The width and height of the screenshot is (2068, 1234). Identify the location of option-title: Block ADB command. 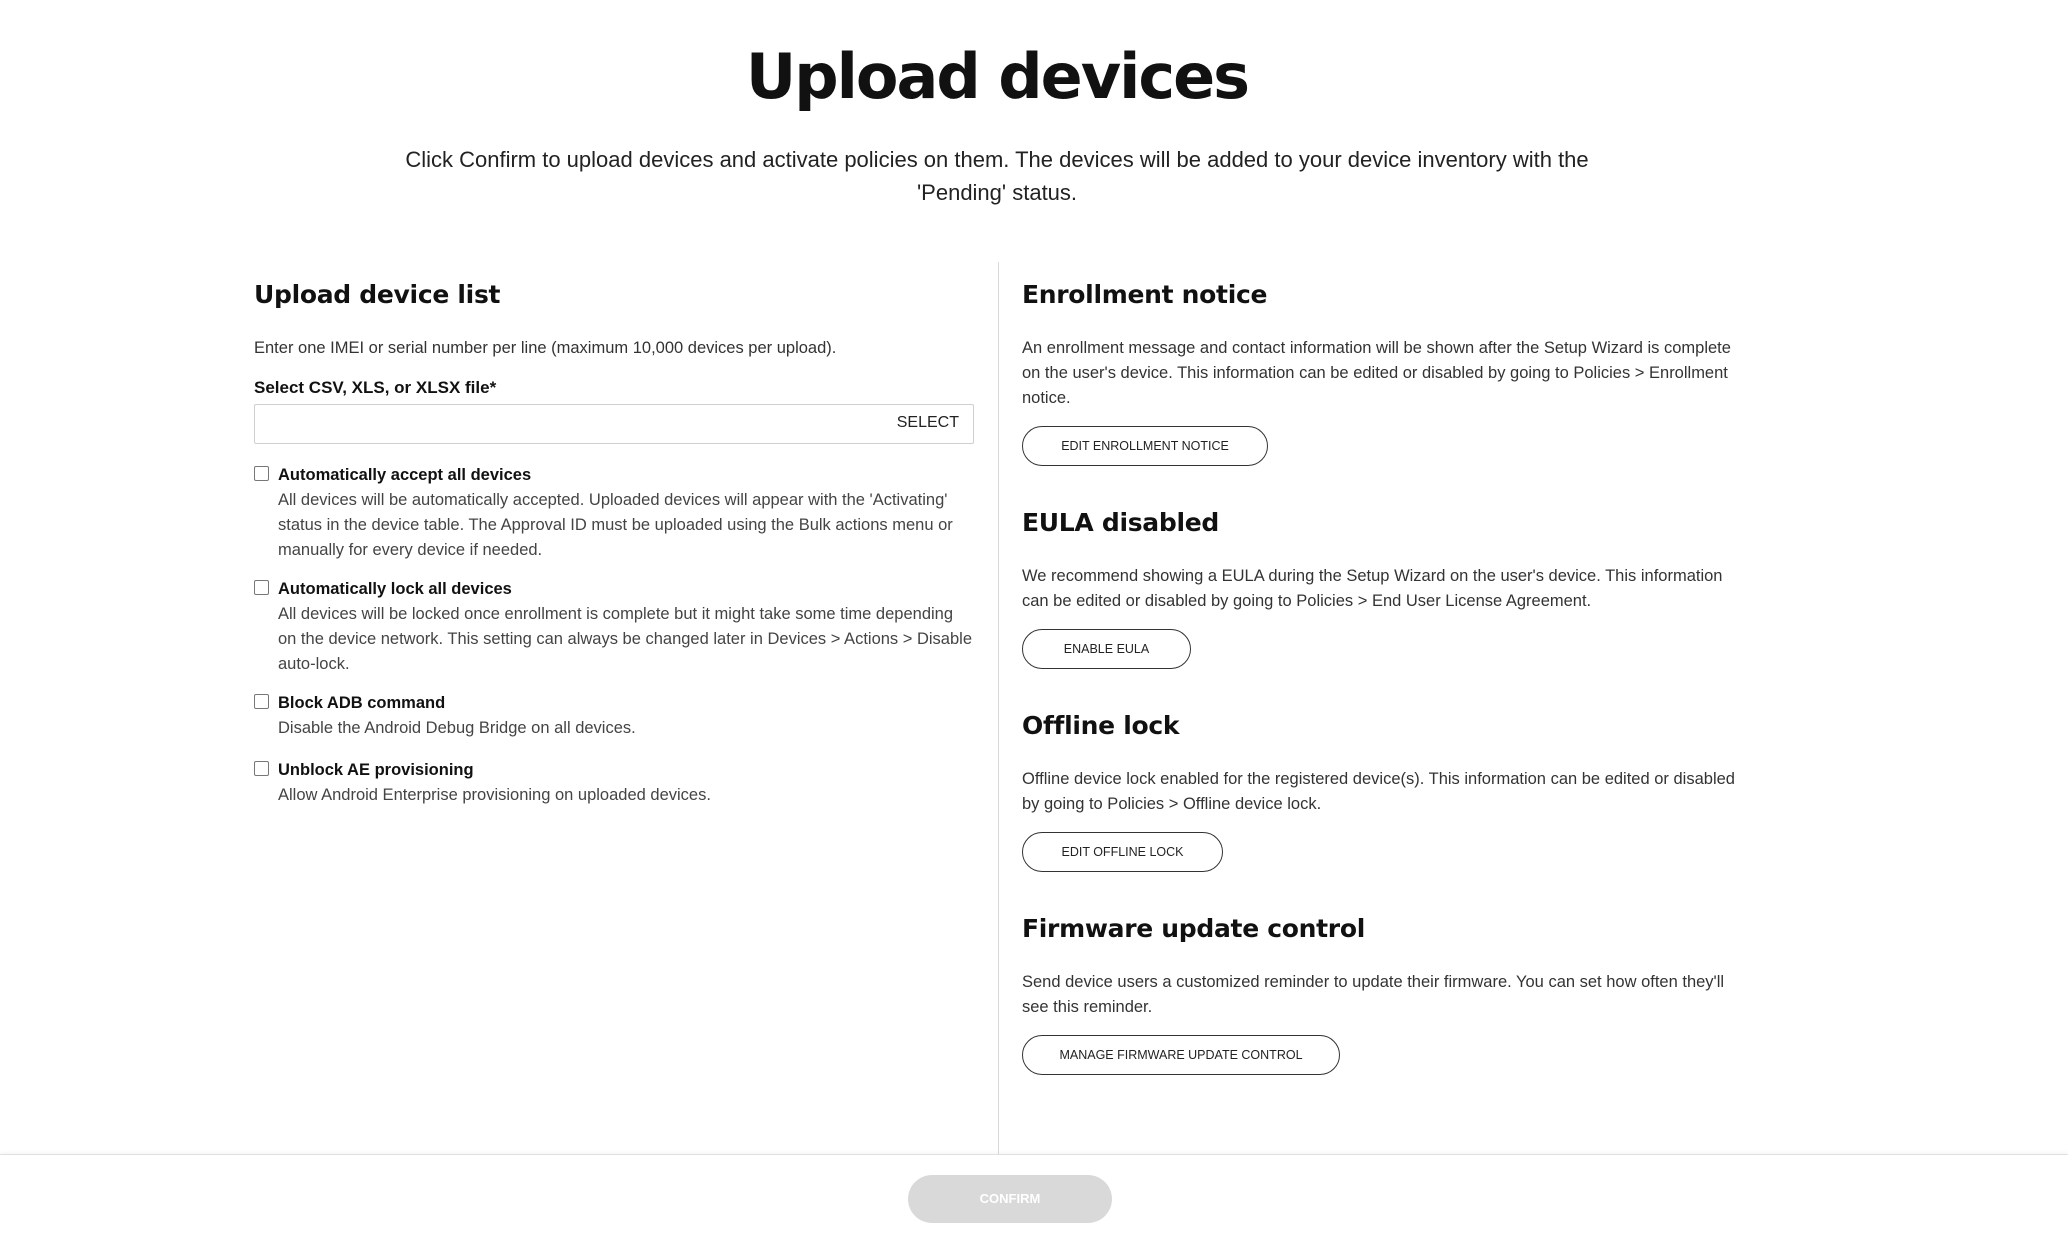
(362, 703).